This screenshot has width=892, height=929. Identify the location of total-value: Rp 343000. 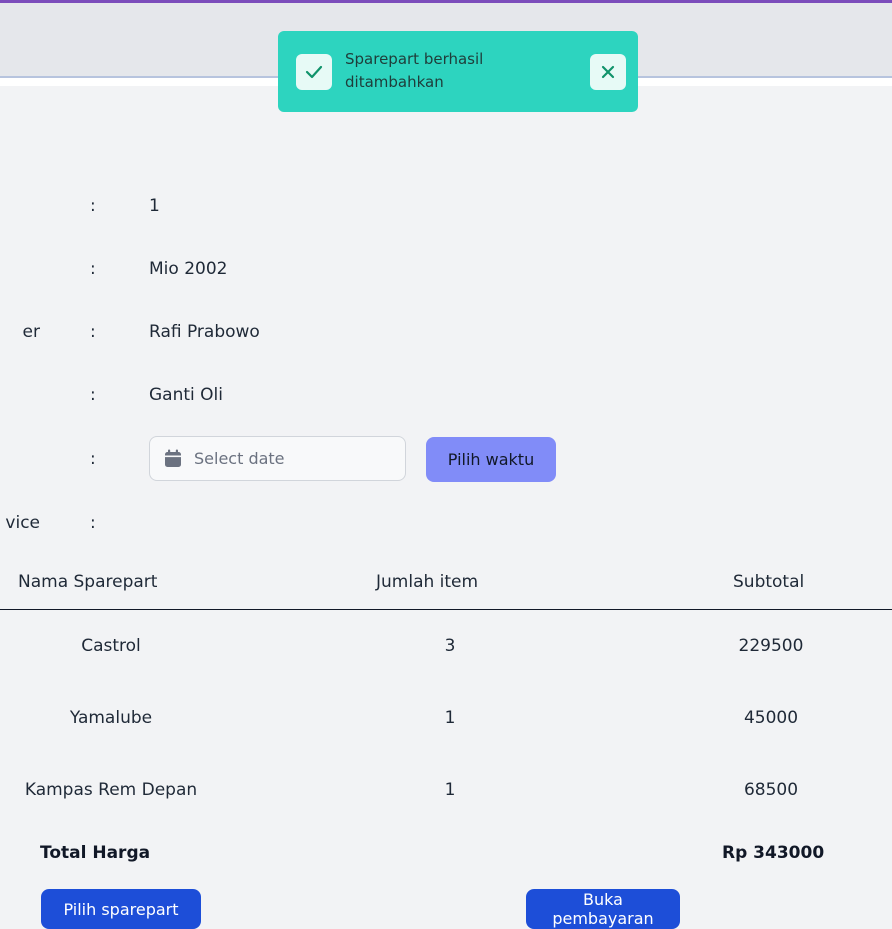
(773, 853).